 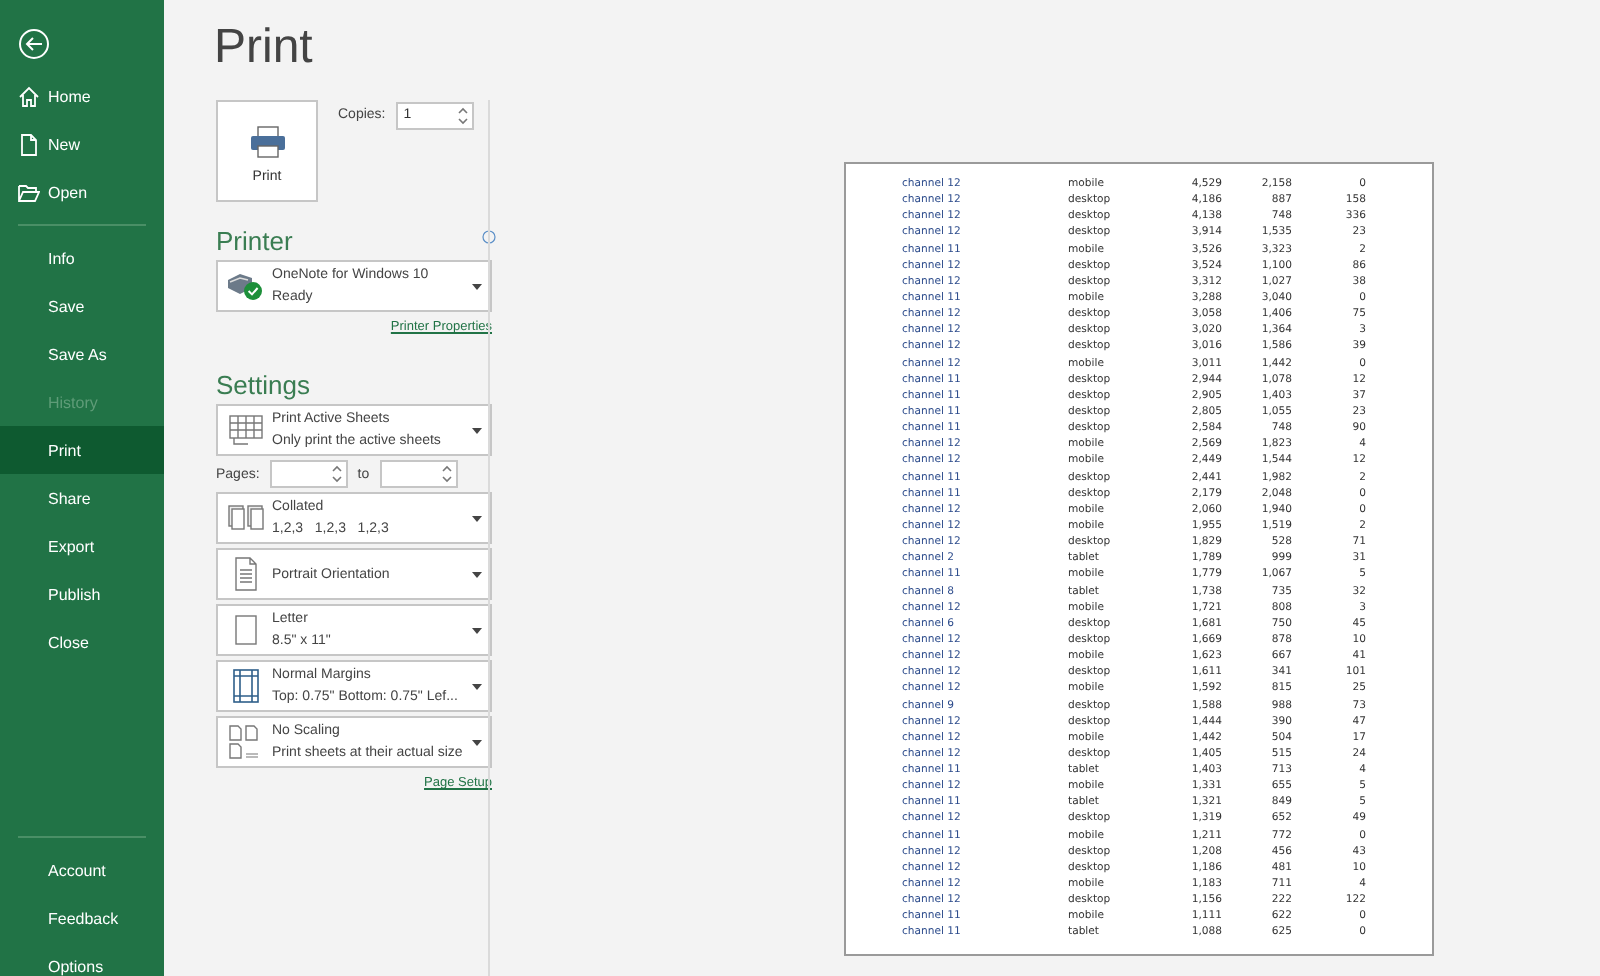 What do you see at coordinates (245, 742) in the screenshot?
I see `scaling-pages-icon` at bounding box center [245, 742].